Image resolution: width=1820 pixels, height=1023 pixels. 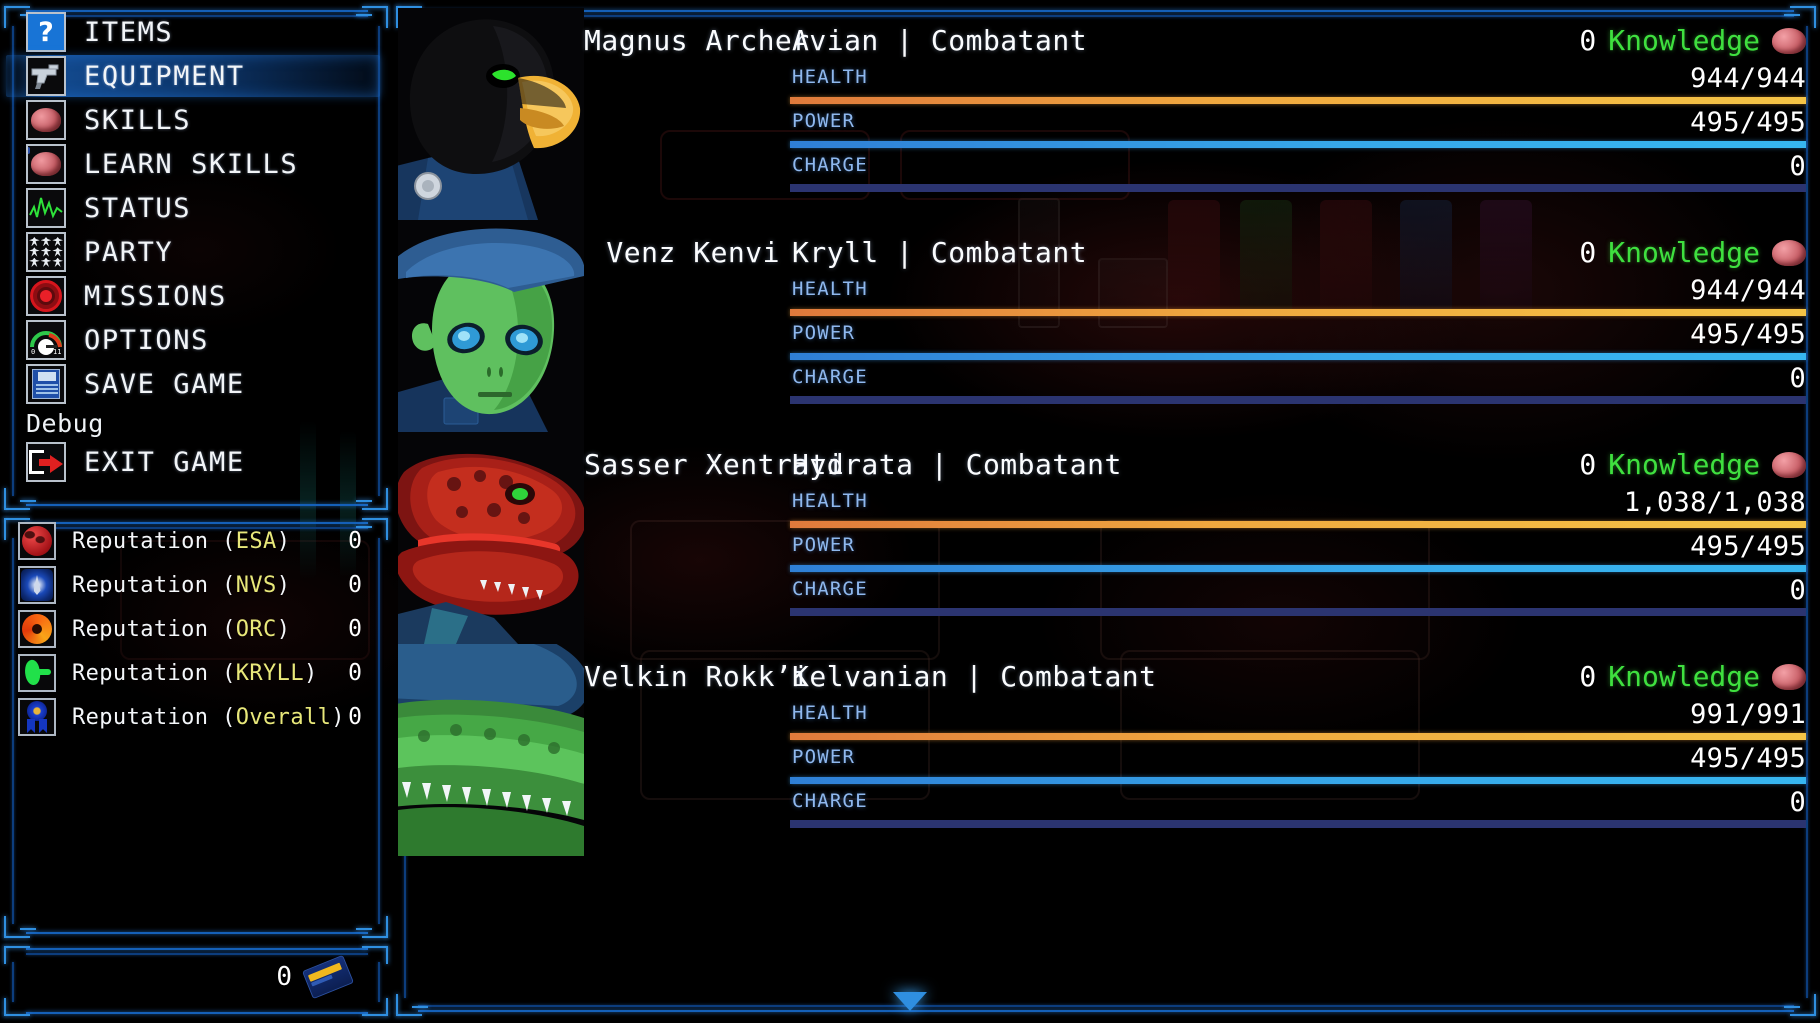 What do you see at coordinates (1298, 721) in the screenshot?
I see `stat-health: HEALTH 991/991` at bounding box center [1298, 721].